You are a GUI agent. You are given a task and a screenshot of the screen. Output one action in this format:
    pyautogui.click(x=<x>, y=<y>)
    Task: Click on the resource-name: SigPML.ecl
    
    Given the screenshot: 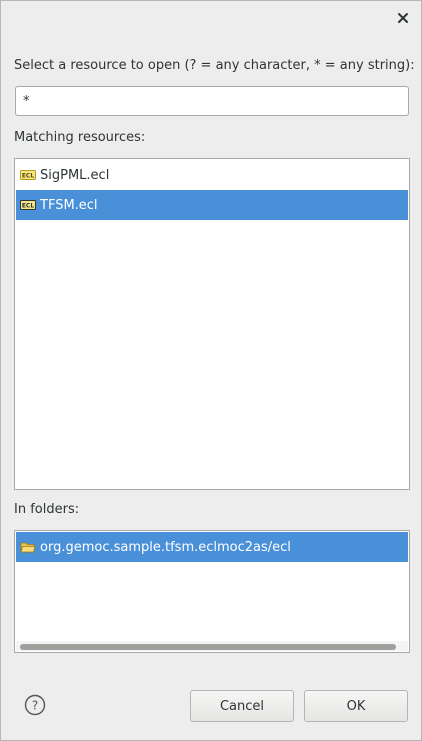 What is the action you would take?
    pyautogui.click(x=75, y=175)
    